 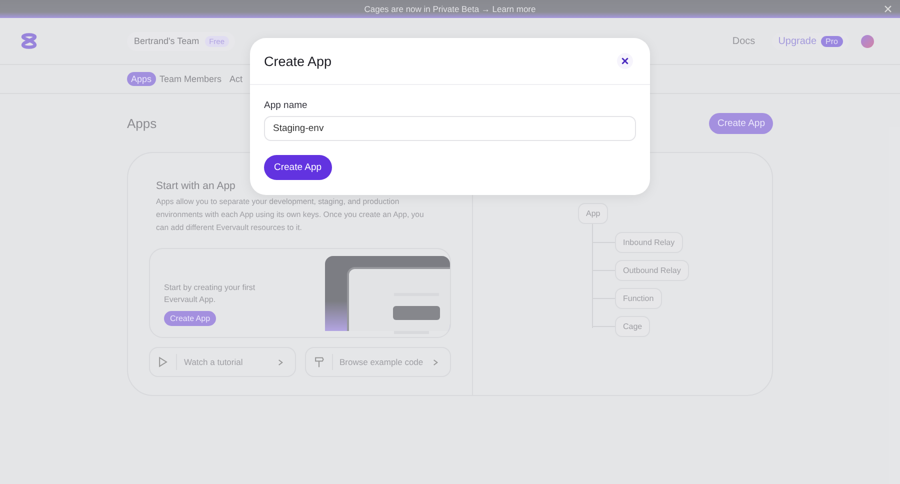 What do you see at coordinates (141, 79) in the screenshot?
I see `nav-tab: Apps` at bounding box center [141, 79].